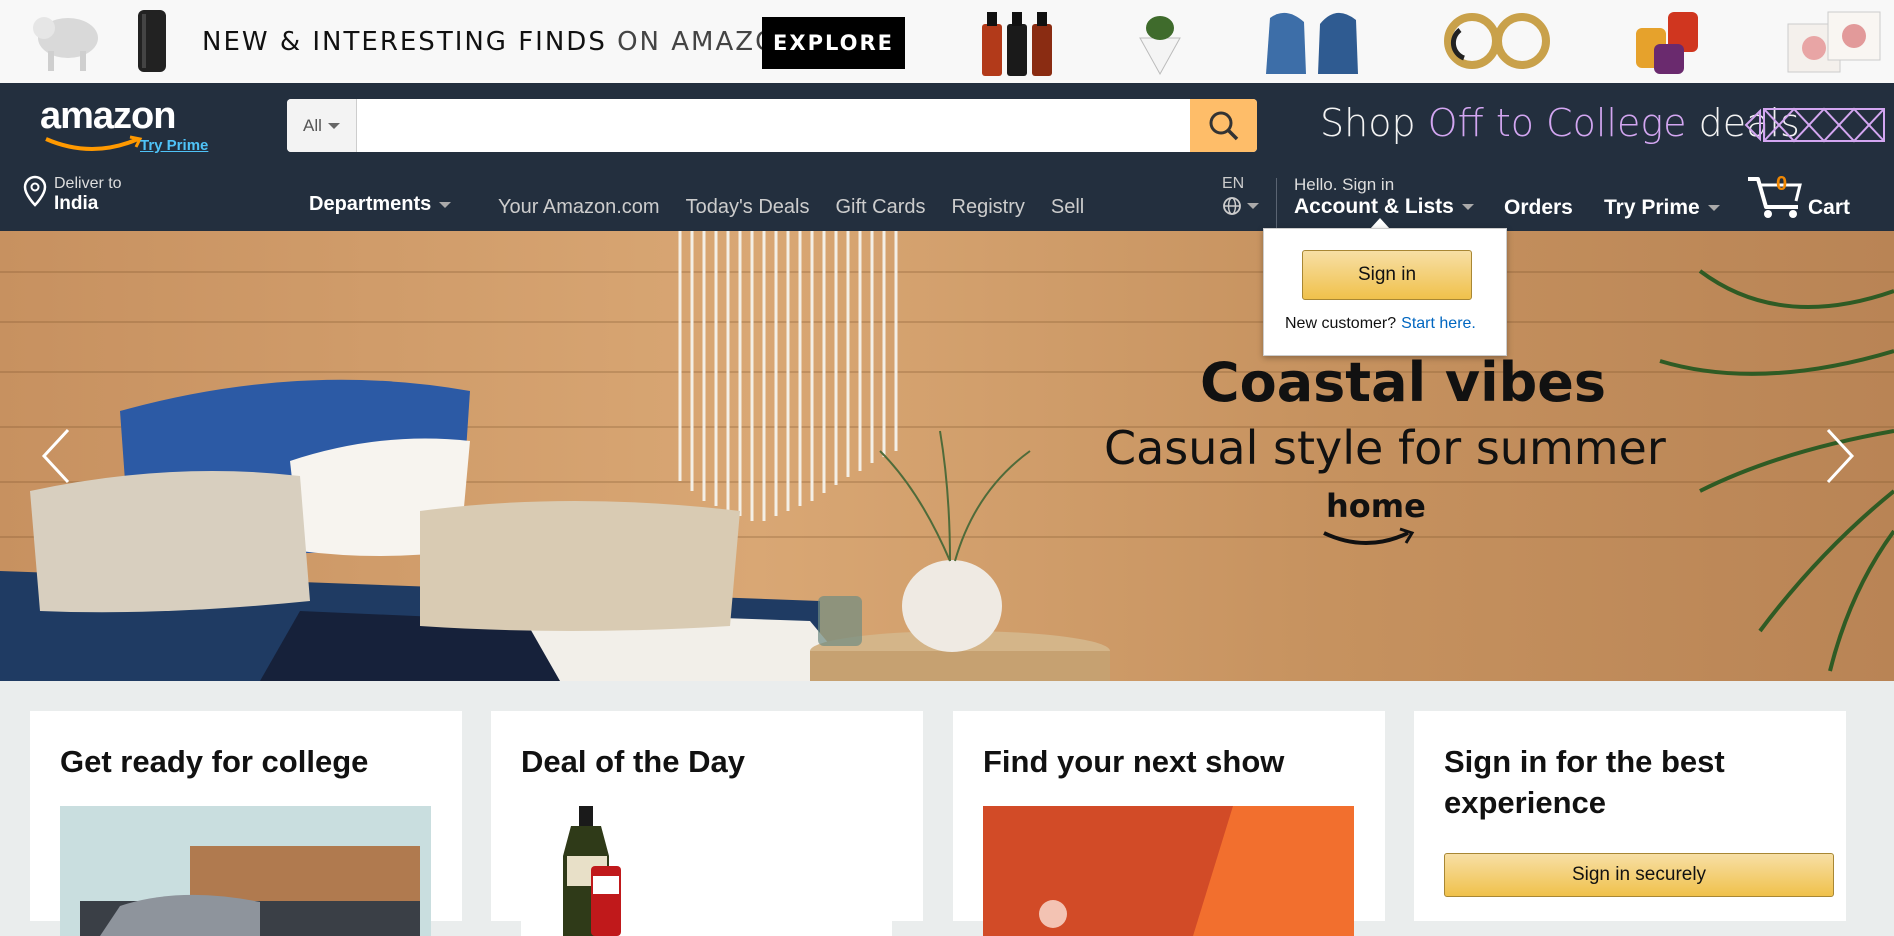 This screenshot has height=936, width=1894. I want to click on card-title: Deal of the Day, so click(633, 761).